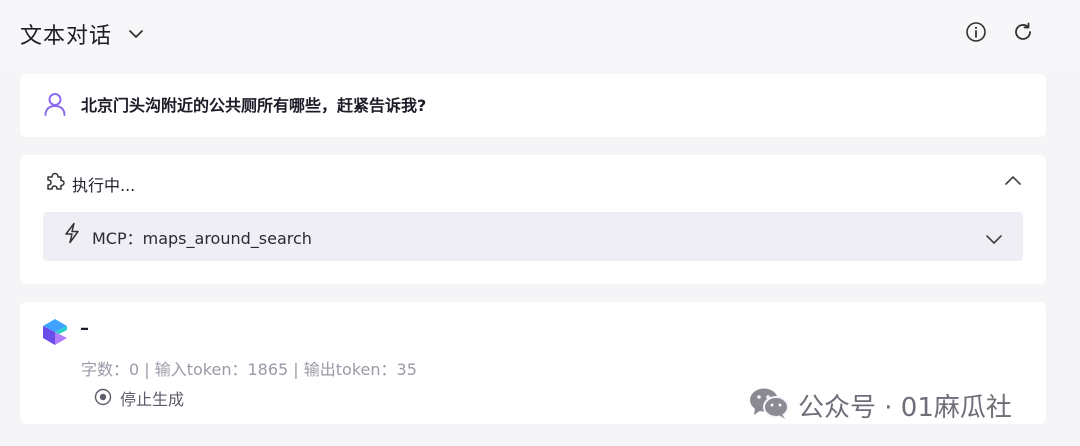 The height and width of the screenshot is (446, 1080). I want to click on user-icon, so click(55, 104).